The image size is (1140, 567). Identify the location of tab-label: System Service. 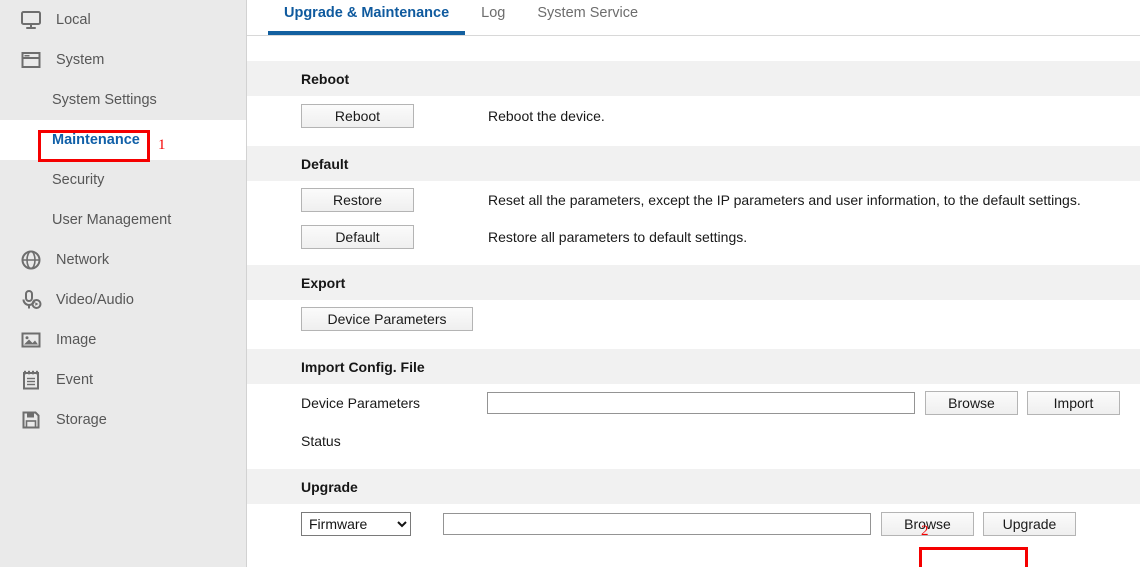
(588, 13).